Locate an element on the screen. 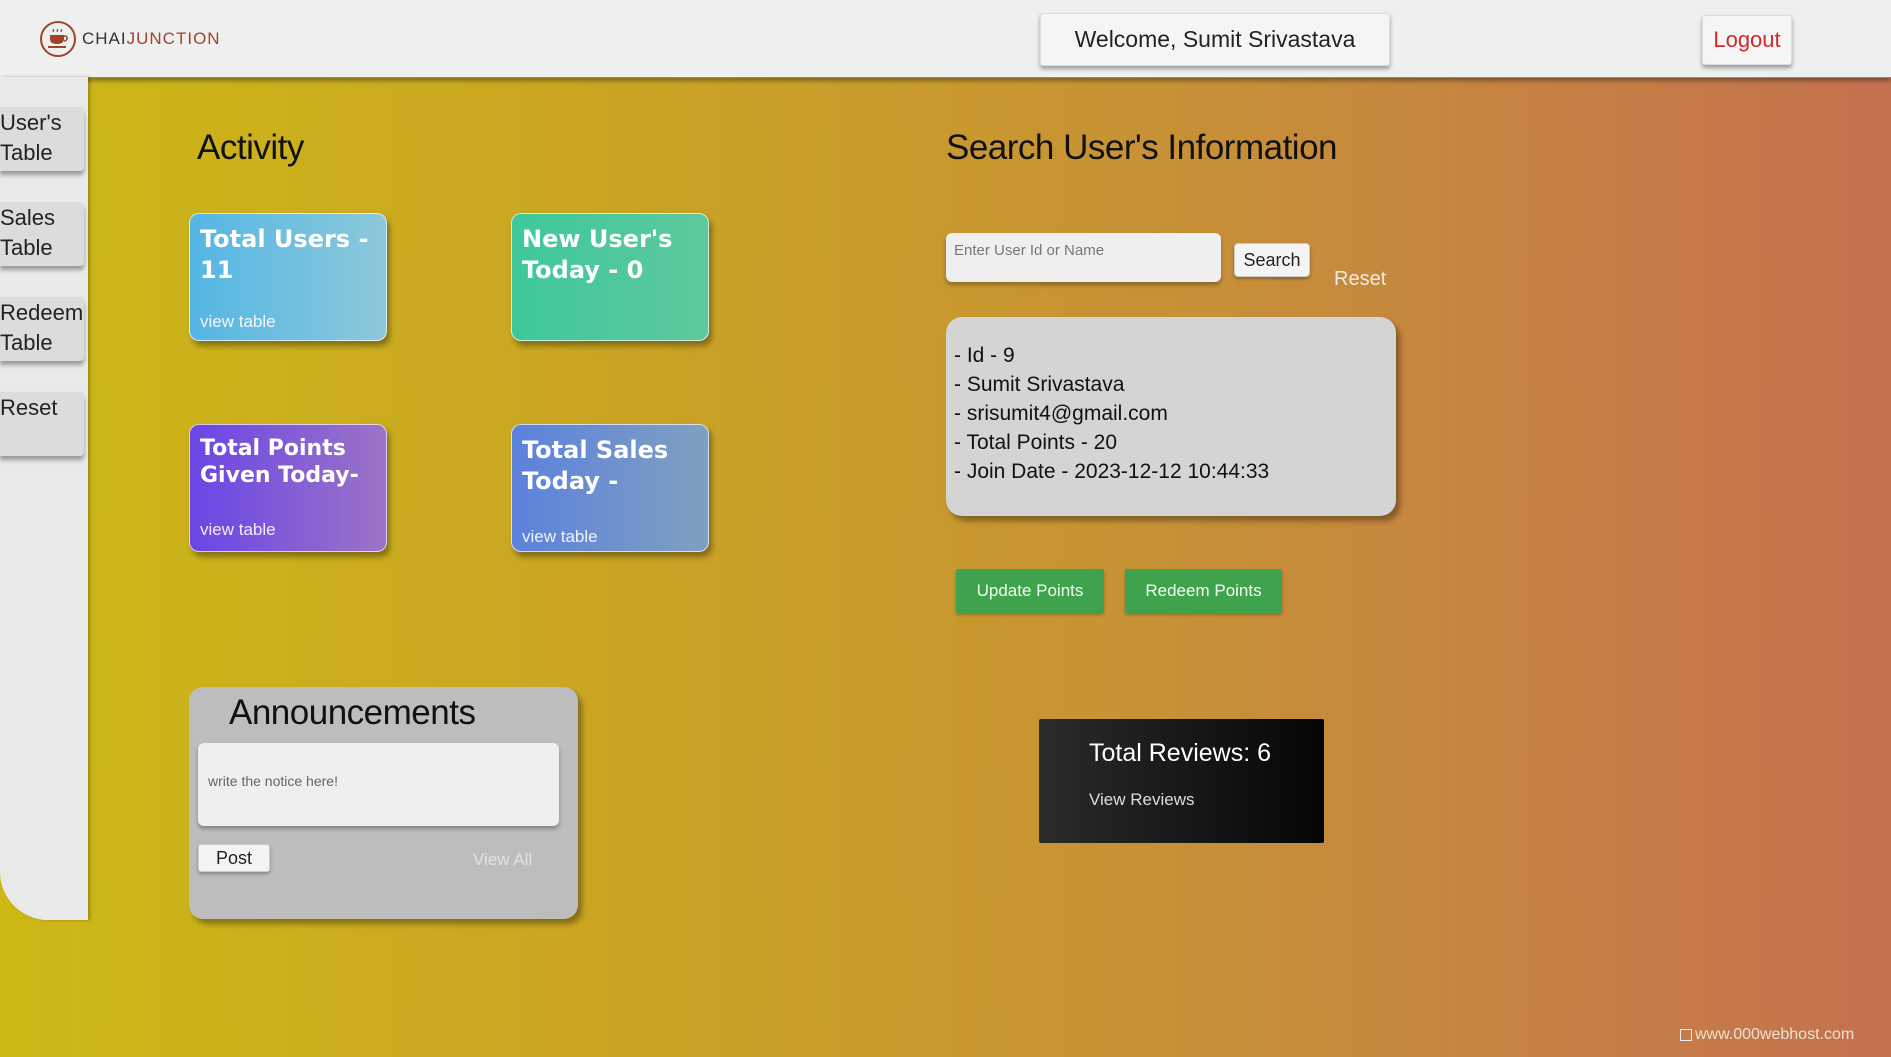  update-points-button: Update Points is located at coordinates (1030, 591).